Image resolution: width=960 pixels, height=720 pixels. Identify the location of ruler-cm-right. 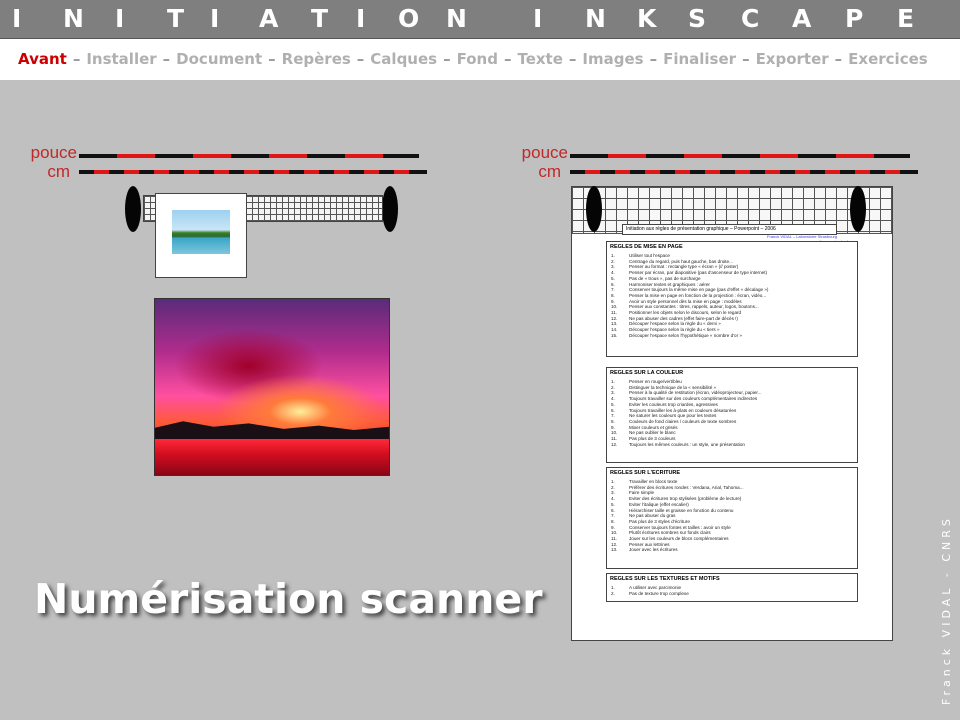
(744, 172).